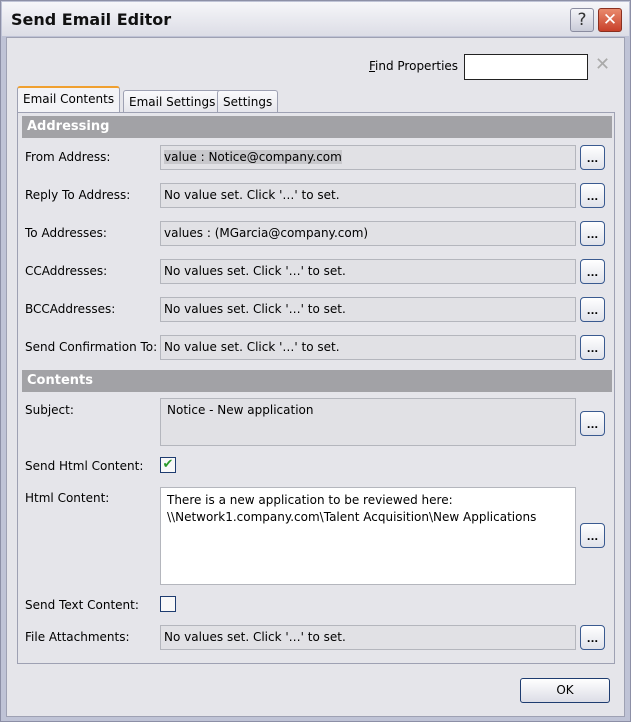  Describe the element at coordinates (317, 381) in the screenshot. I see `section-header-contents: Contents` at that location.